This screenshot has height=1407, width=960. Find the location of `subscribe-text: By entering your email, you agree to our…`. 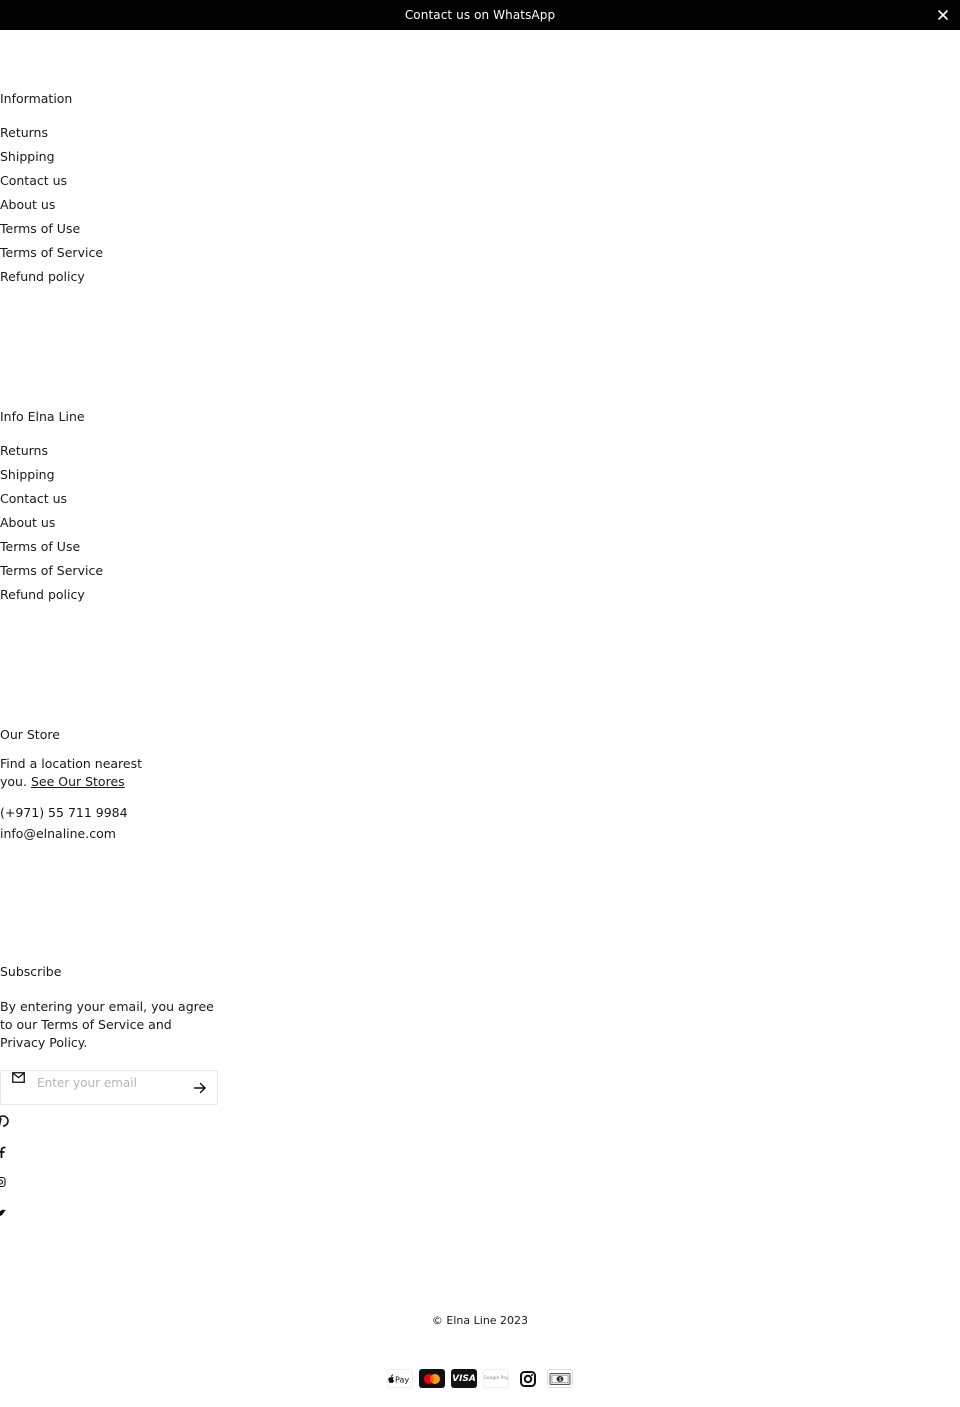

subscribe-text: By entering your email, you agree to our… is located at coordinates (107, 1024).